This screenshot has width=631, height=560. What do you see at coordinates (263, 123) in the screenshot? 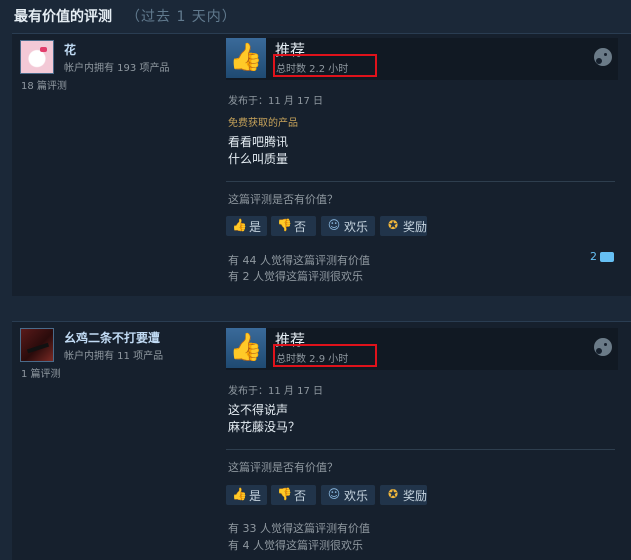
I see `free-product-label: 免费获取的产品` at bounding box center [263, 123].